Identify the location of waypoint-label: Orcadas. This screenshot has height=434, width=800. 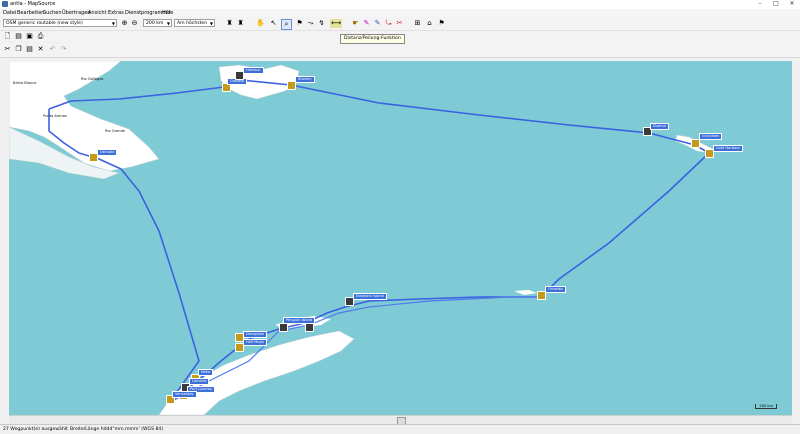
(555, 289).